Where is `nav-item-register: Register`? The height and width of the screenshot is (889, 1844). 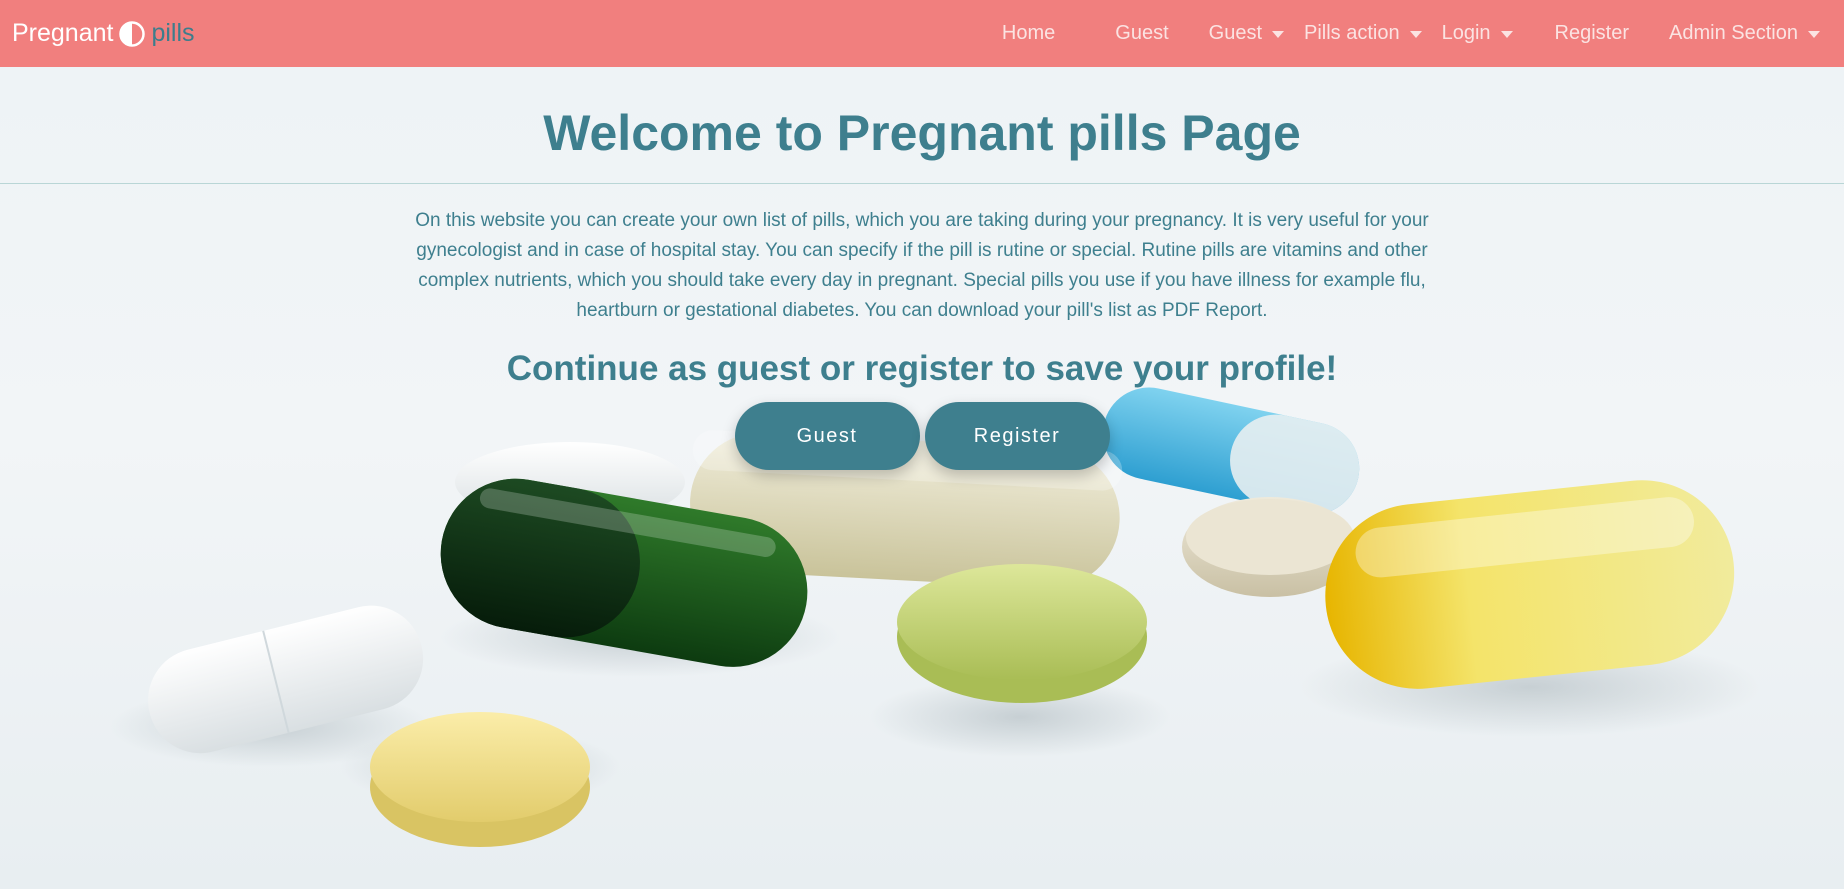 nav-item-register: Register is located at coordinates (1592, 33).